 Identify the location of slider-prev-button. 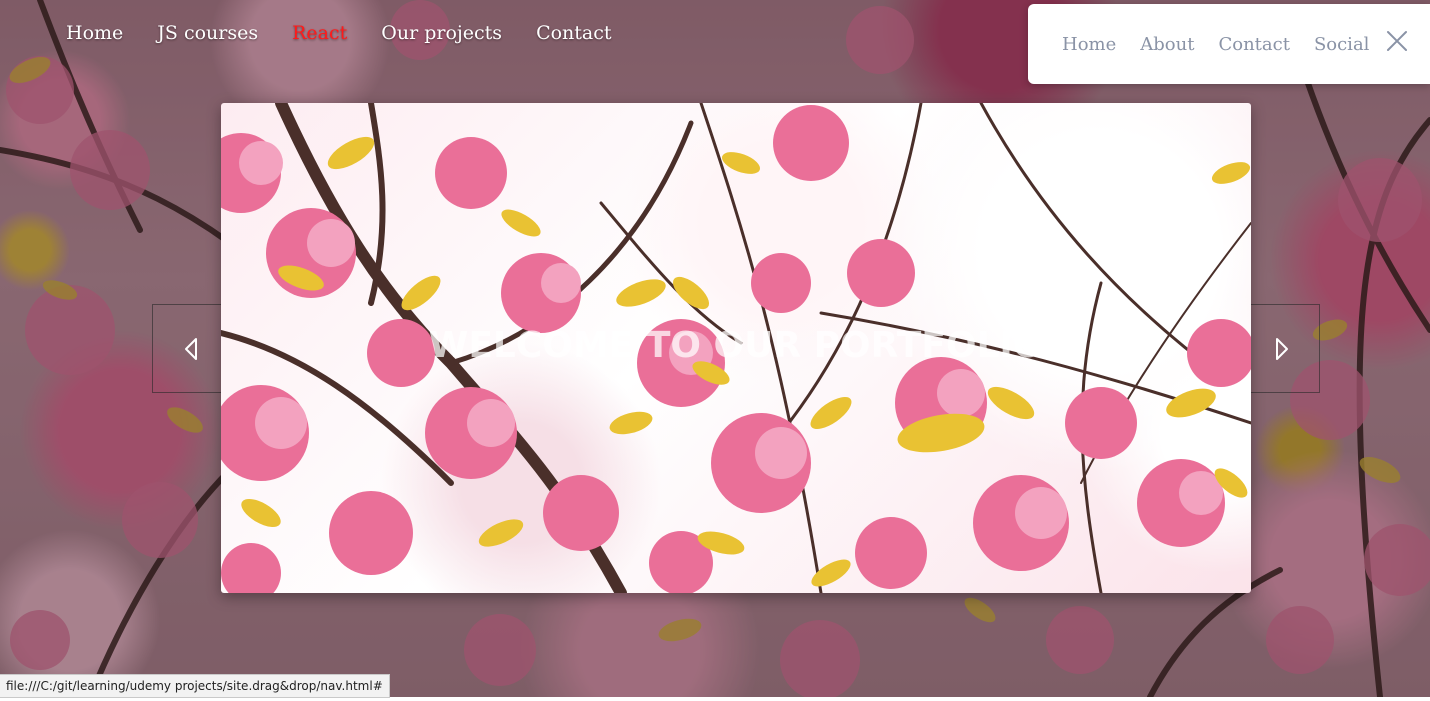
(187, 348).